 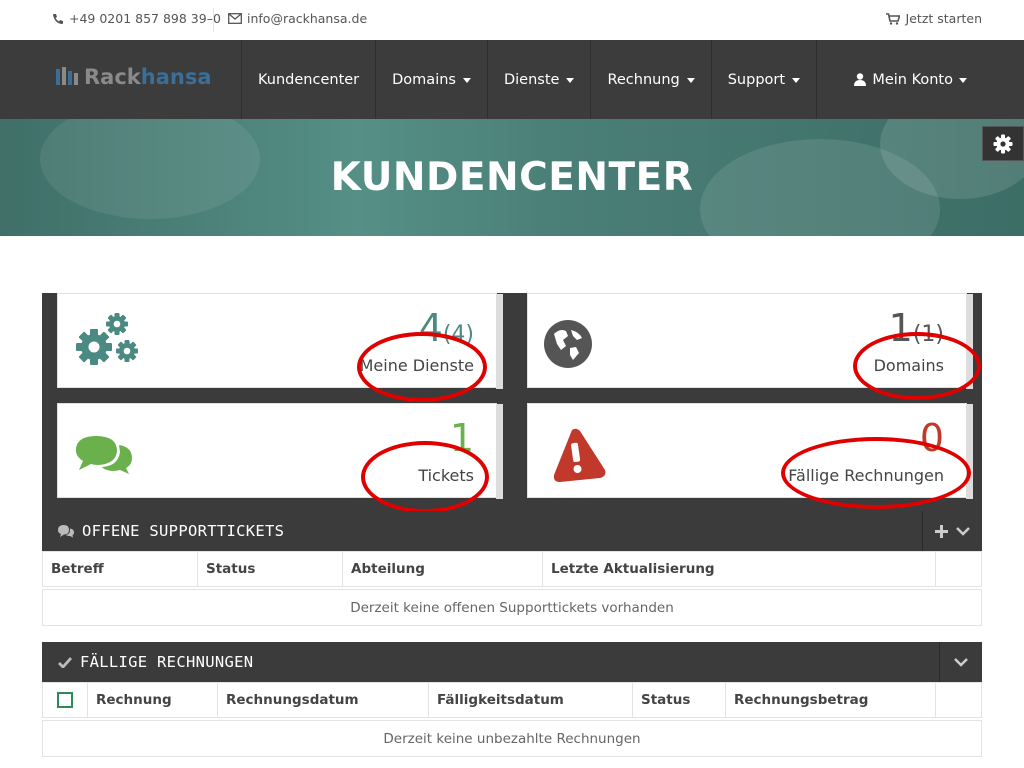 I want to click on gears-icon, so click(x=107, y=342).